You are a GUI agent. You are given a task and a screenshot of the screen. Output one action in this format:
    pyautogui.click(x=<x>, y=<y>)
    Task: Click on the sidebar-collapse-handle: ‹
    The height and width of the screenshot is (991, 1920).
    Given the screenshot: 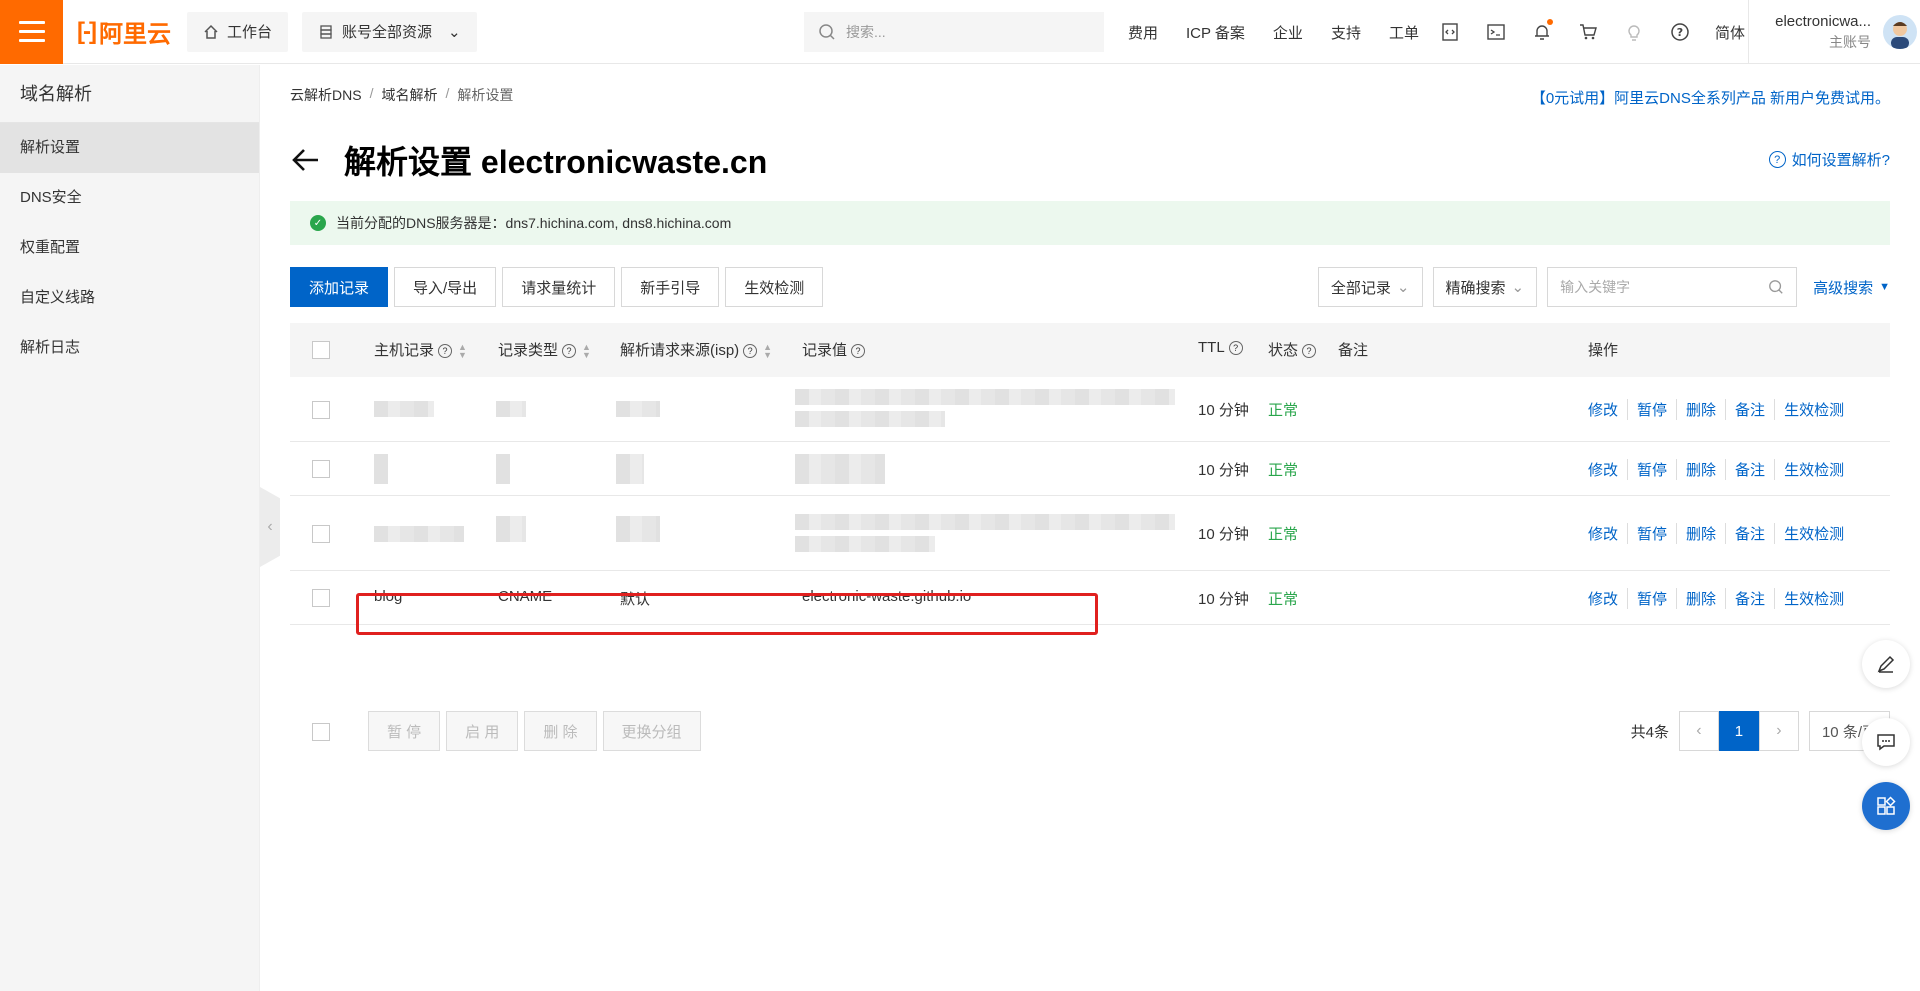 What is the action you would take?
    pyautogui.click(x=270, y=527)
    